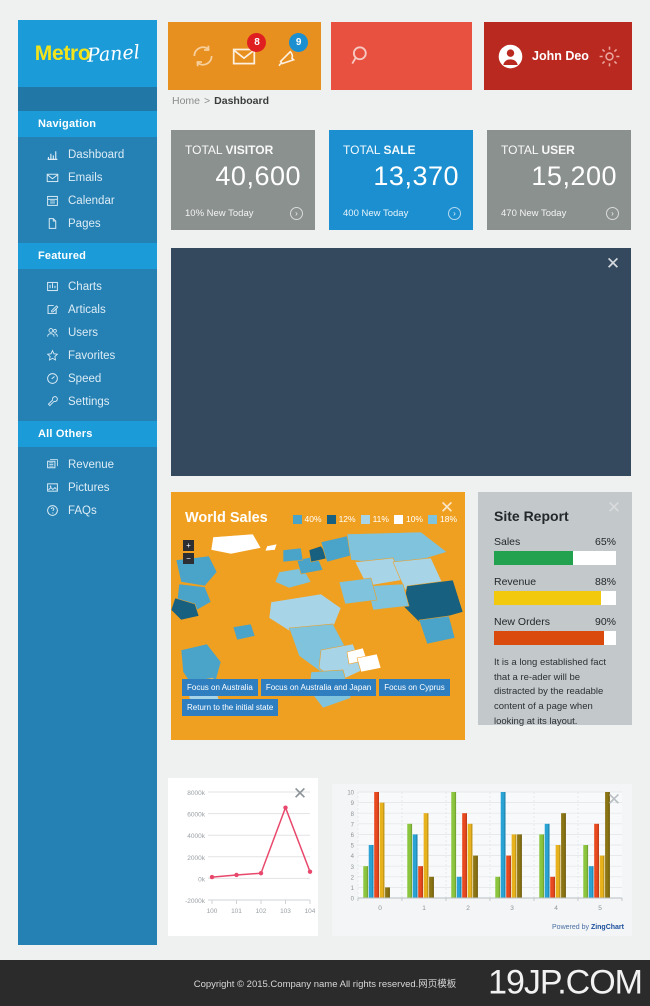 This screenshot has width=650, height=1006. Describe the element at coordinates (558, 56) in the screenshot. I see `user-panel: John Deo` at that location.